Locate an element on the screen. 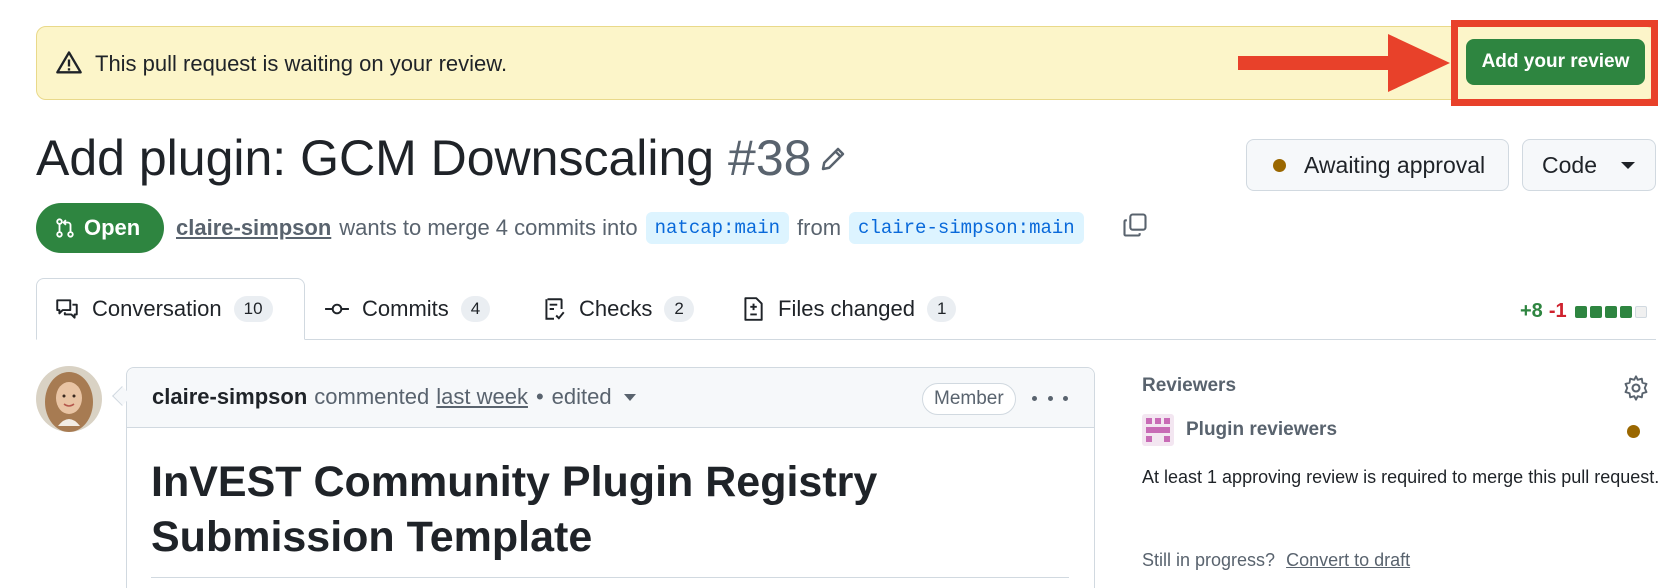 This screenshot has height=588, width=1676. pr-author-link: claire-simpson is located at coordinates (253, 228).